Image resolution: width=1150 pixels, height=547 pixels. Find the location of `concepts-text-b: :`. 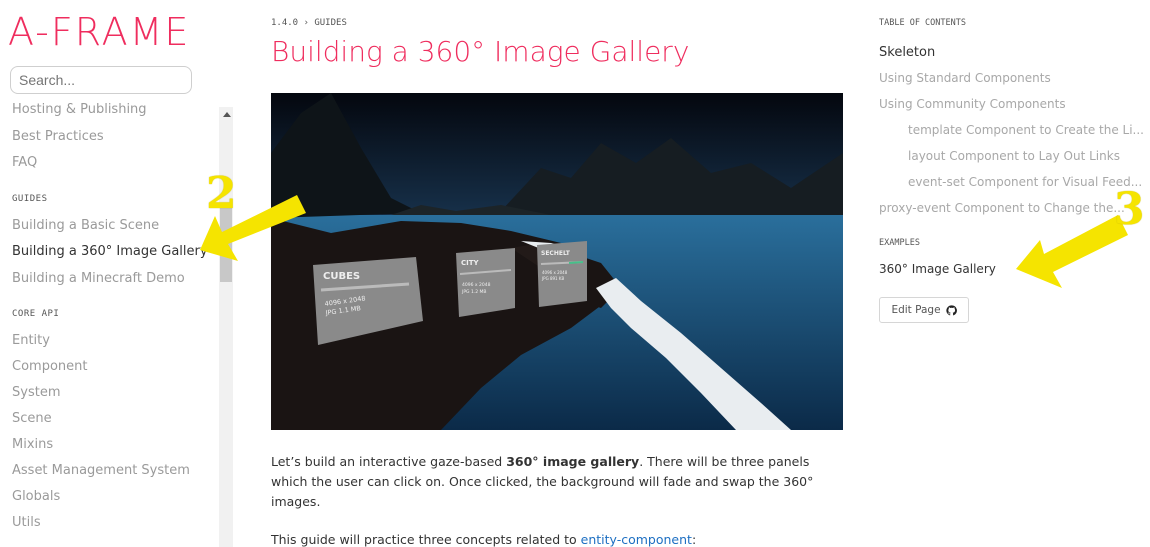

concepts-text-b: : is located at coordinates (694, 539).